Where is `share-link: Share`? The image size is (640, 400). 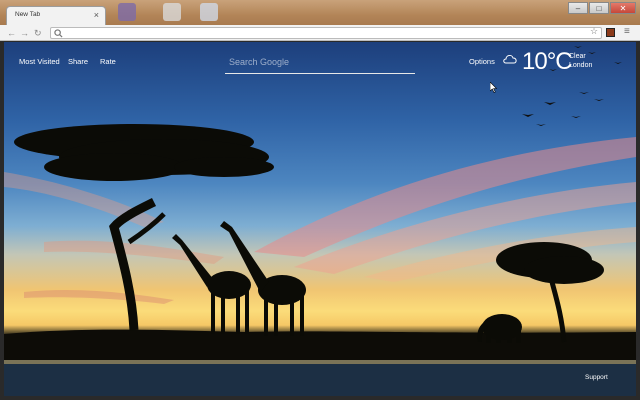
share-link: Share is located at coordinates (78, 61).